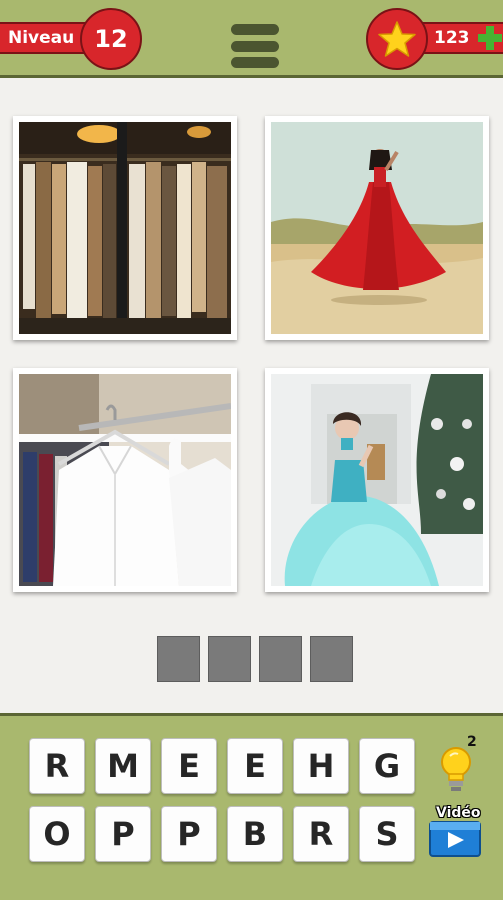  I want to click on white-shirt-hanger-photo, so click(125, 480).